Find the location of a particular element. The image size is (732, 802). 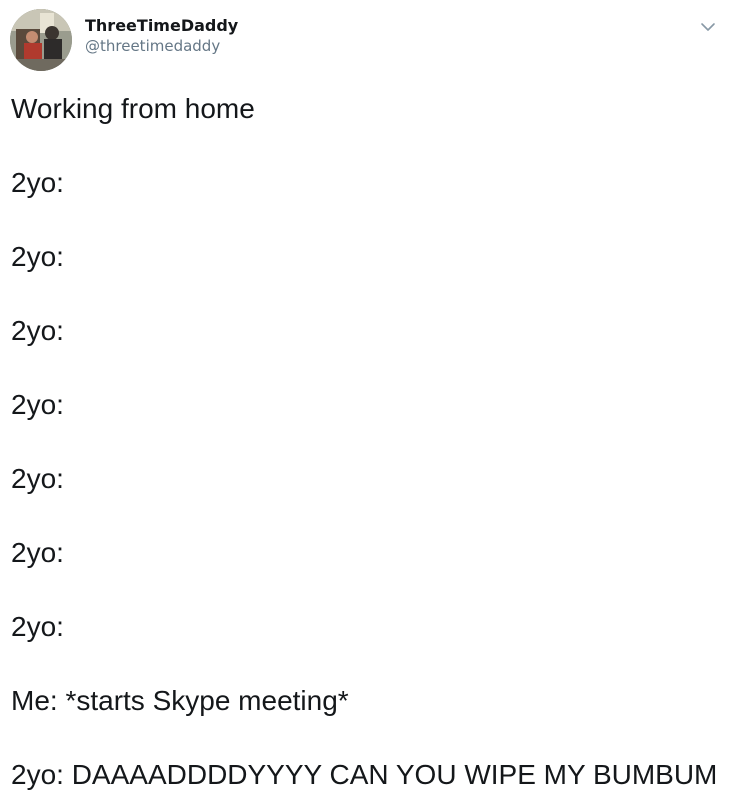

user-handle: @threetimedaddy is located at coordinates (161, 46).